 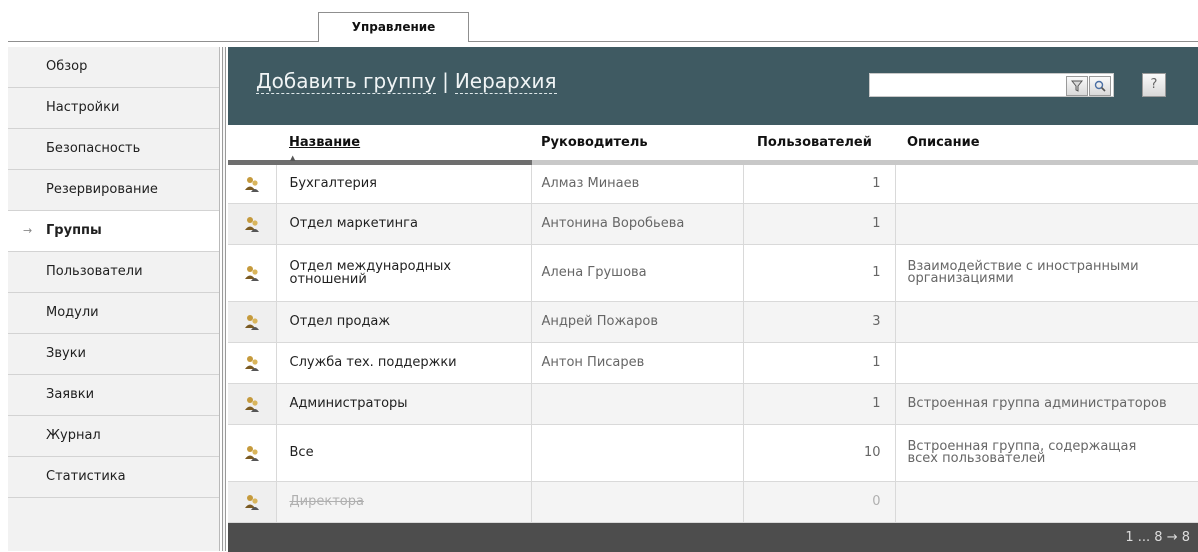 I want to click on sidebar-item-label: Резервирование, so click(x=102, y=189).